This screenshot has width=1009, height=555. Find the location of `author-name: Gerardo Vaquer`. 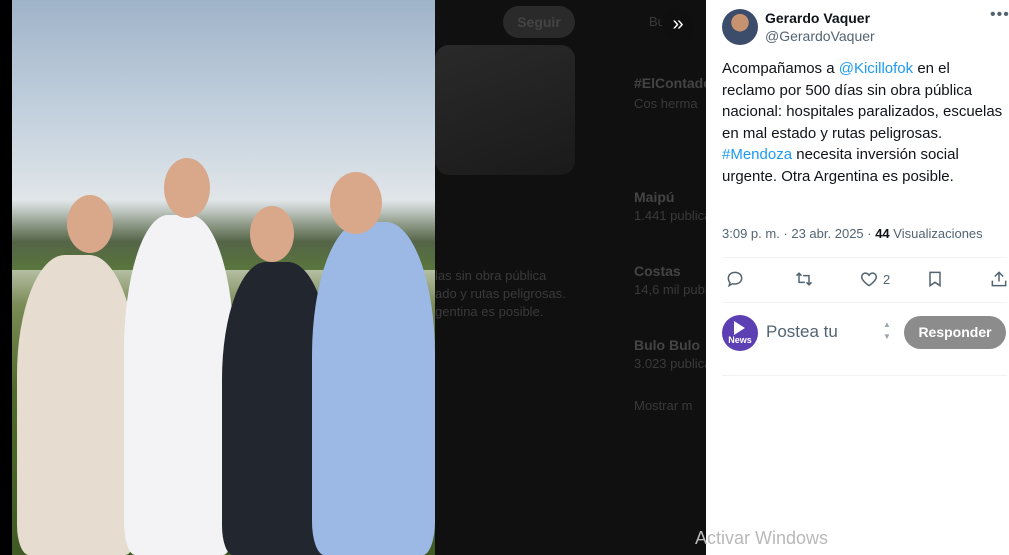

author-name: Gerardo Vaquer is located at coordinates (817, 18).